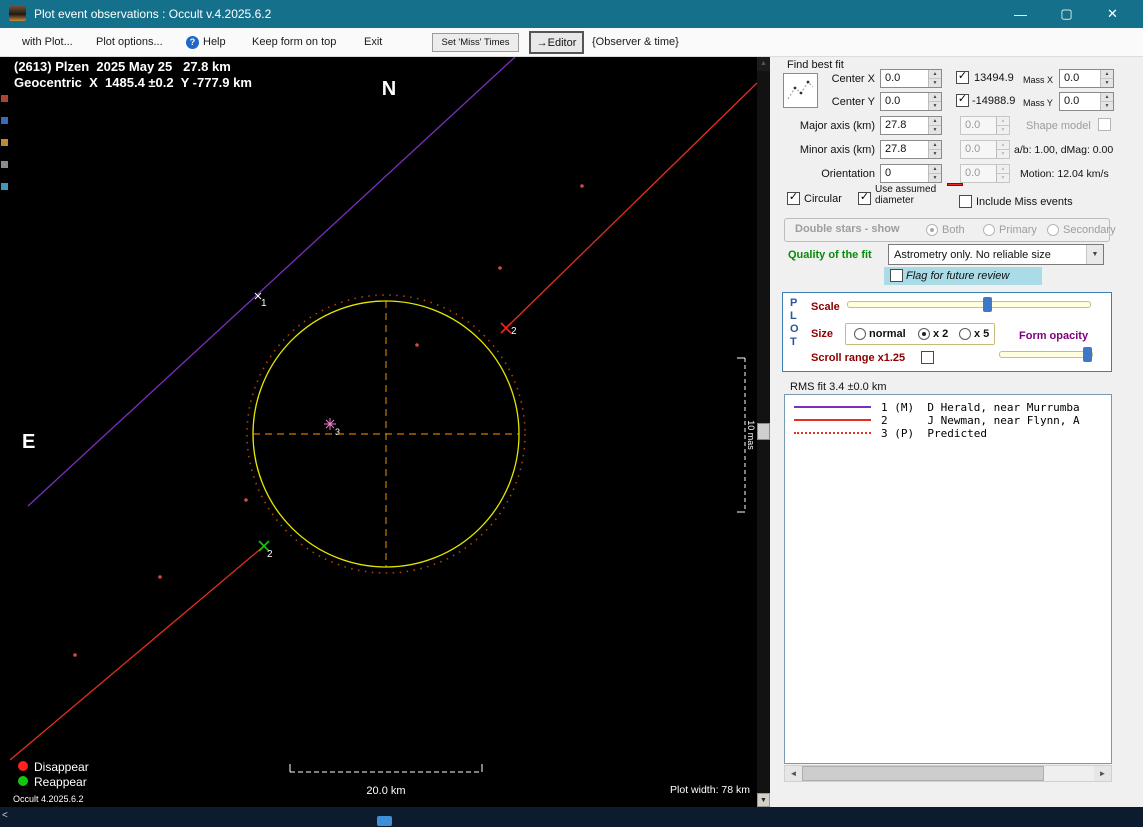  Describe the element at coordinates (896, 275) in the screenshot. I see `flag-review-checkbox` at that location.